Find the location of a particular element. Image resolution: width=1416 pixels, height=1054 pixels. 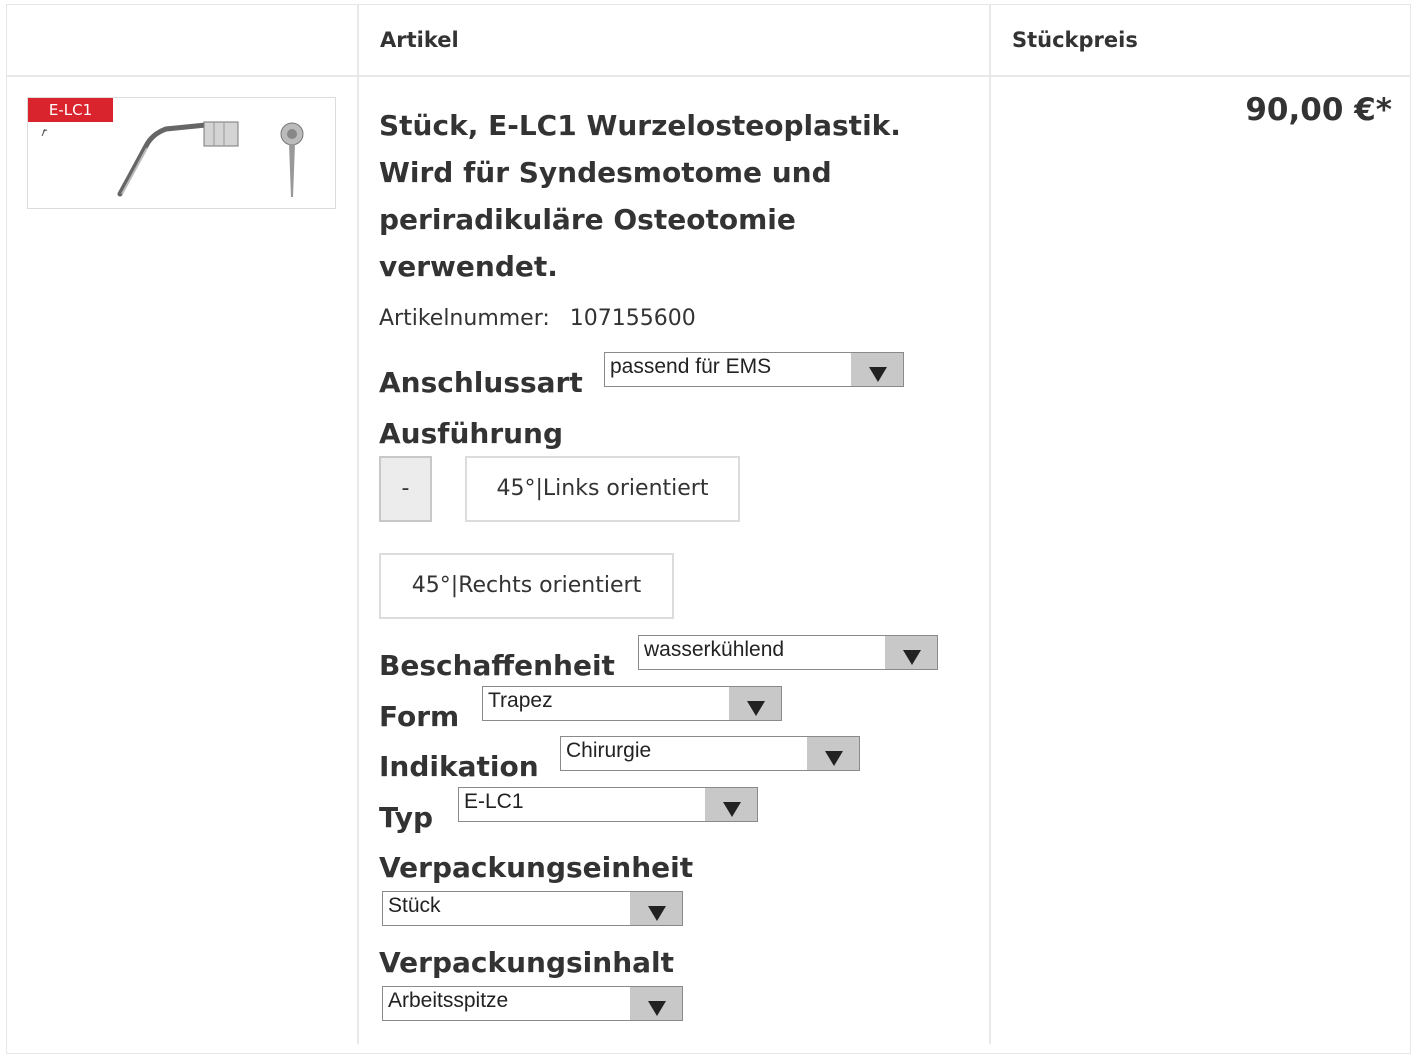

article-number-row: Artikelnummer: 107155600 is located at coordinates (537, 318).